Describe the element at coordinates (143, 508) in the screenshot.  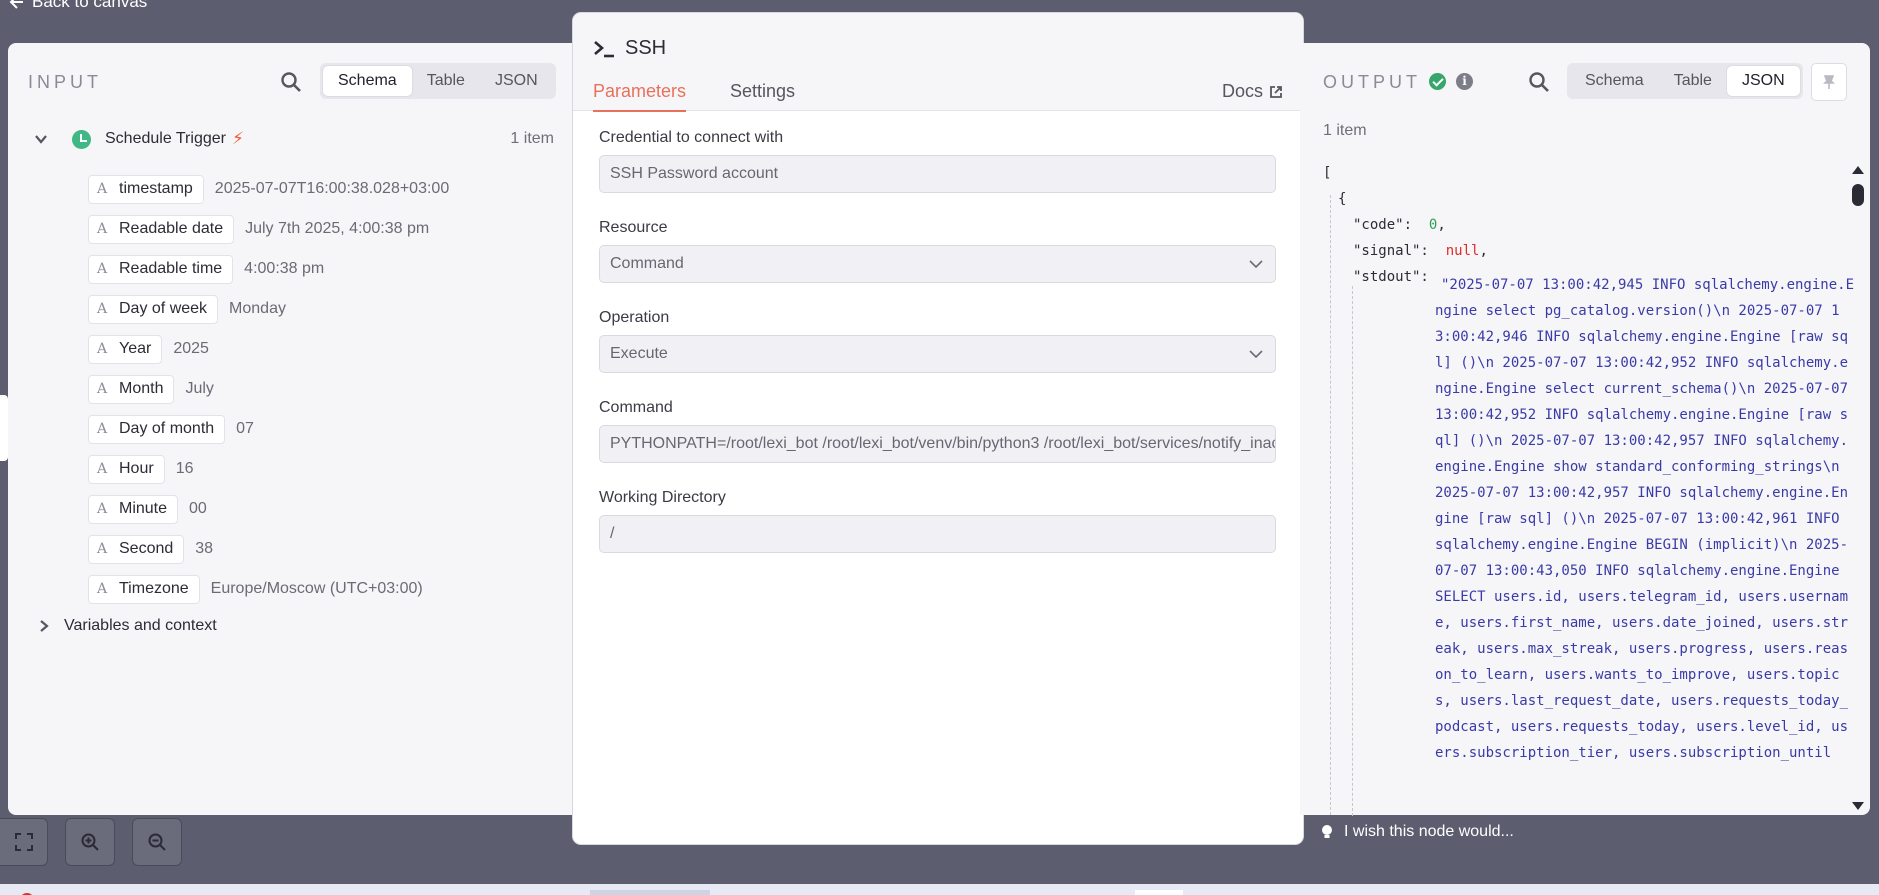
I see `field-name: Minute` at that location.